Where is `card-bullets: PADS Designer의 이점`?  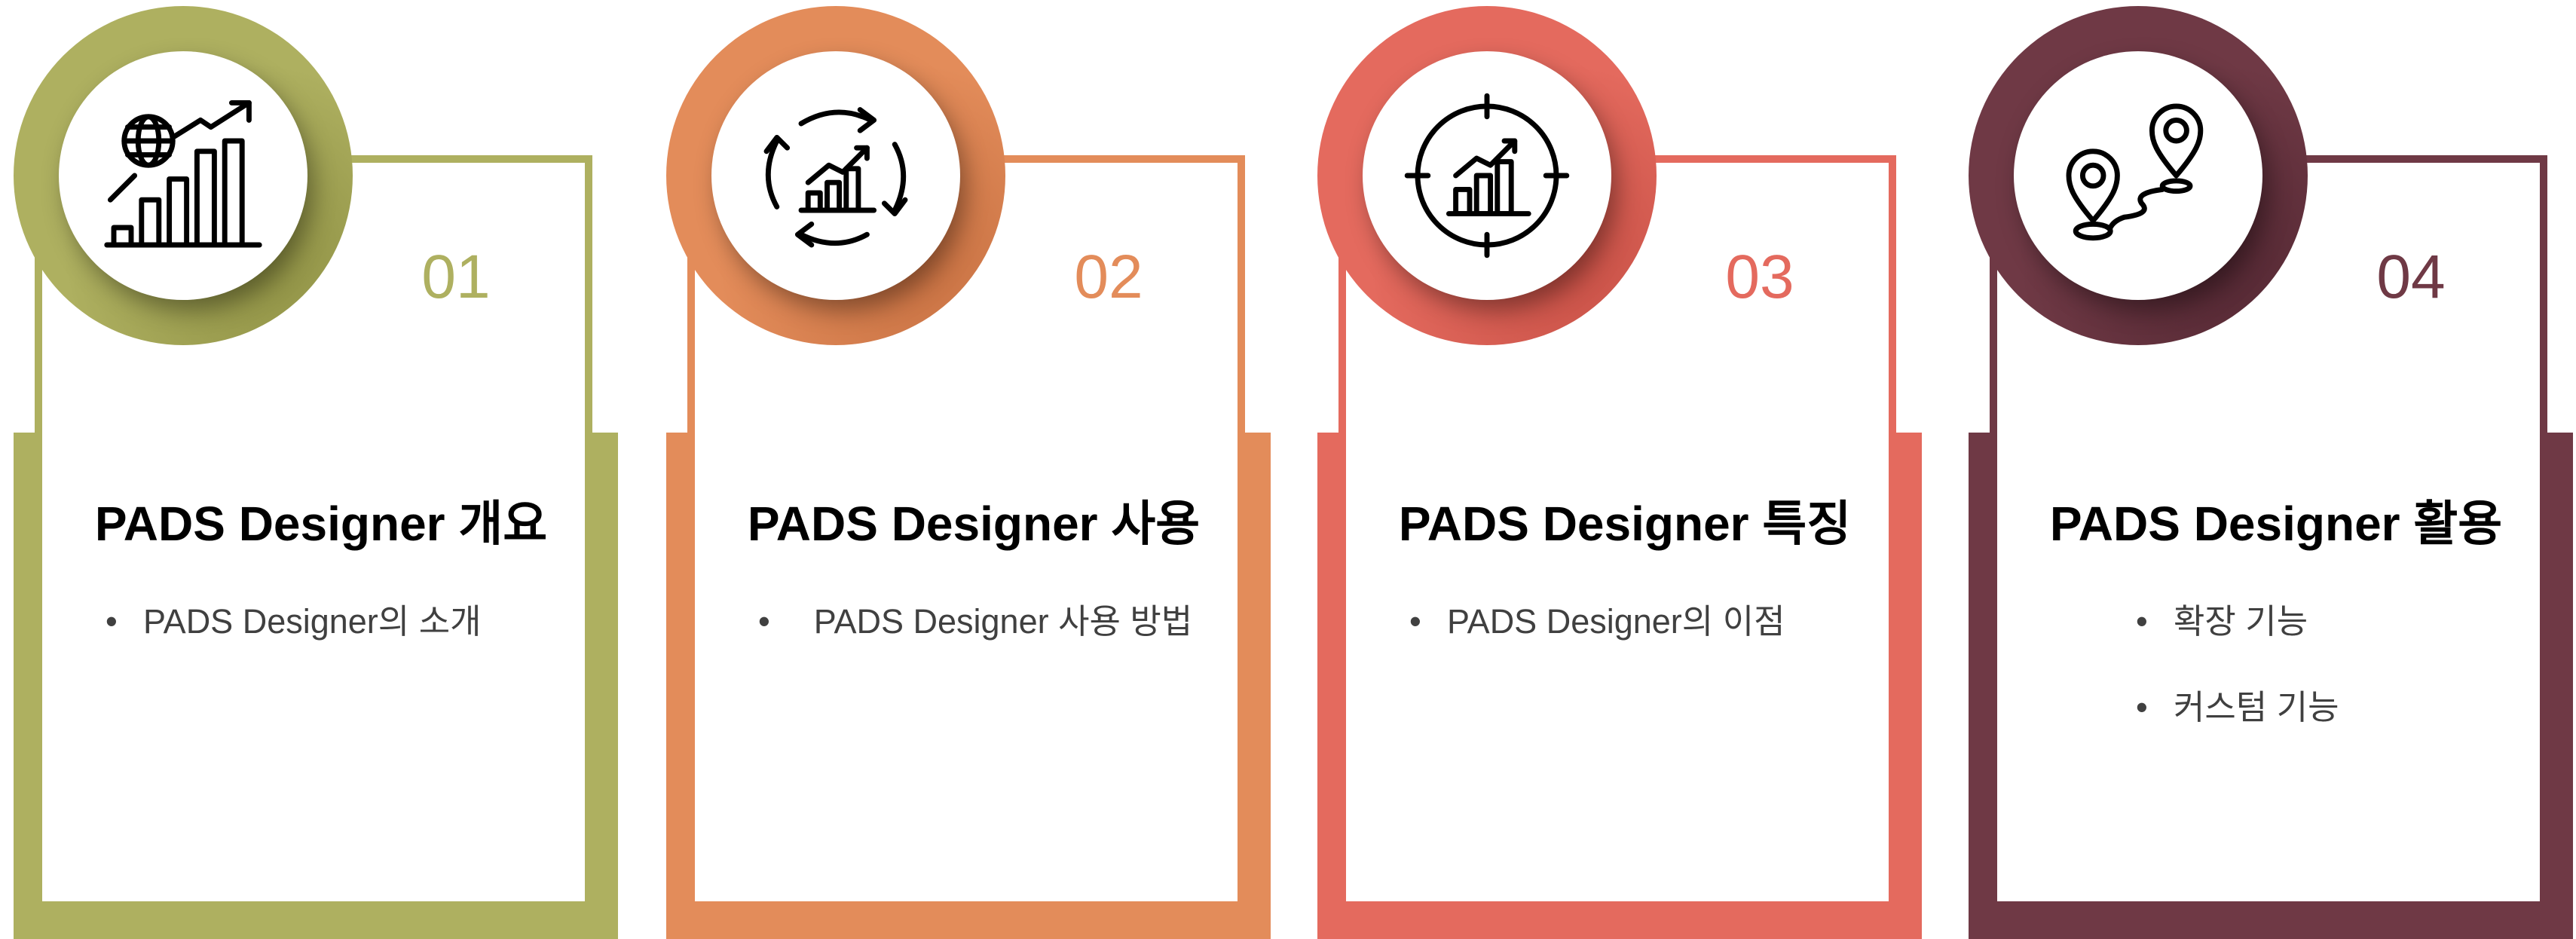
card-bullets: PADS Designer의 이점 is located at coordinates (1628, 642).